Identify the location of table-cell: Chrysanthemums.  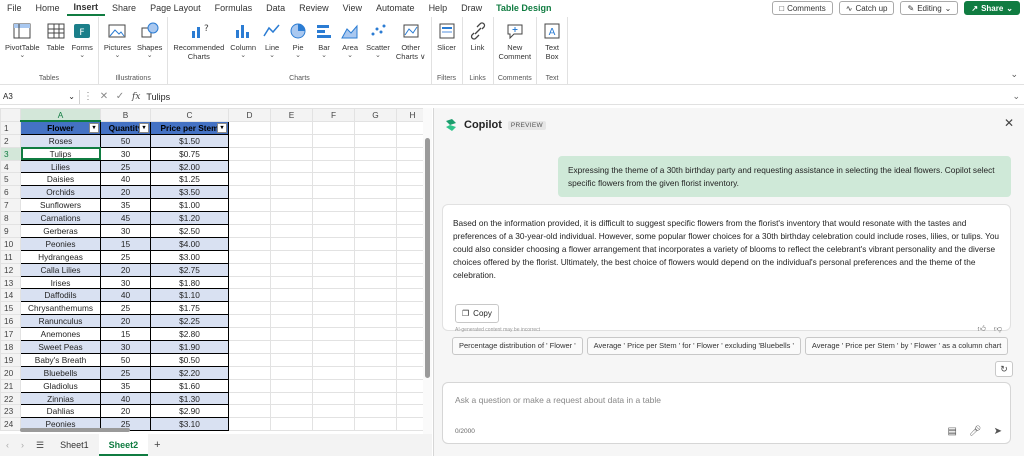
(60, 308).